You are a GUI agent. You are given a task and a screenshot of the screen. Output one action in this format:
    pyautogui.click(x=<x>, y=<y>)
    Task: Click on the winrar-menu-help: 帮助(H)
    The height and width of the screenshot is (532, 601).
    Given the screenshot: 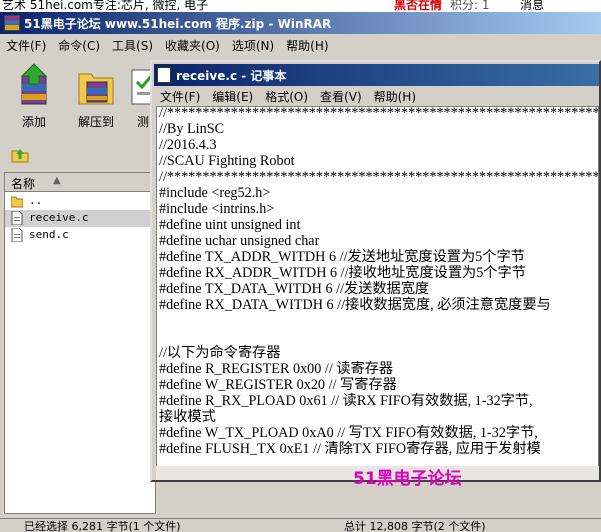 What is the action you would take?
    pyautogui.click(x=307, y=45)
    